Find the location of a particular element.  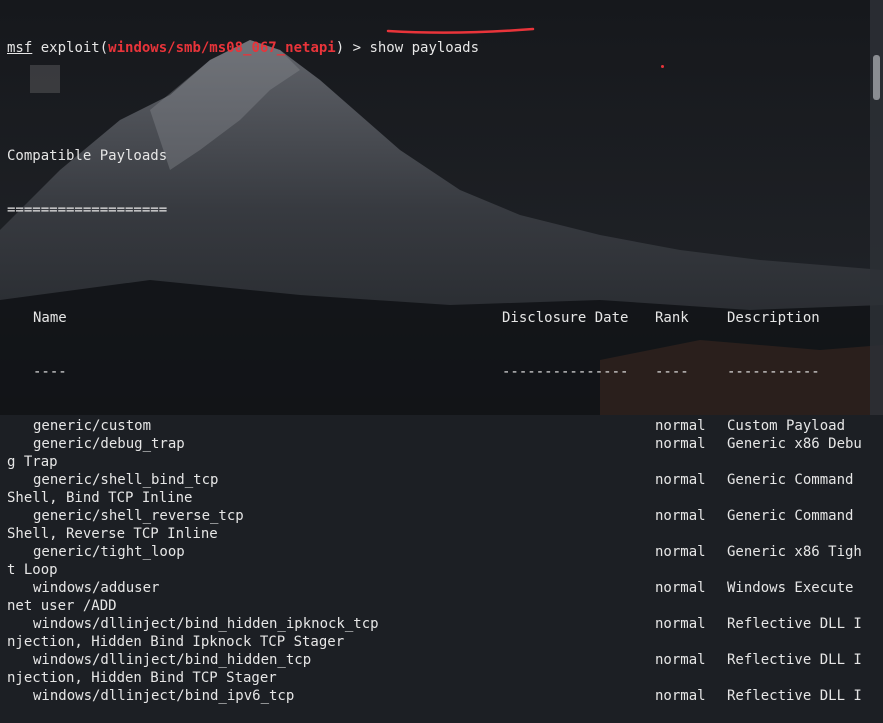

header-description: Description is located at coordinates (773, 318).